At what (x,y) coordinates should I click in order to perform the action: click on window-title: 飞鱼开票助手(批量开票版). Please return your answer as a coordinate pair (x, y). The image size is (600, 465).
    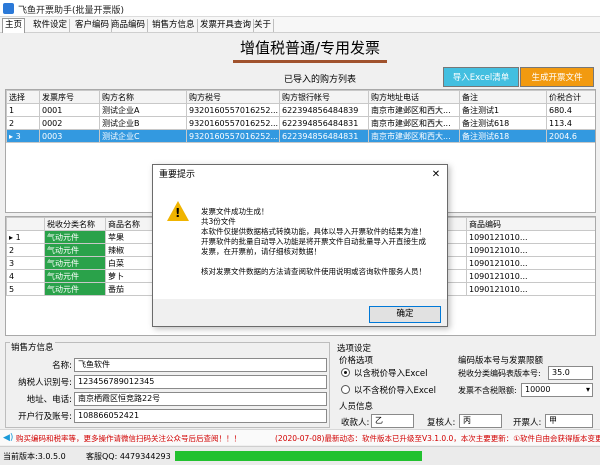
    Looking at the image, I should click on (71, 11).